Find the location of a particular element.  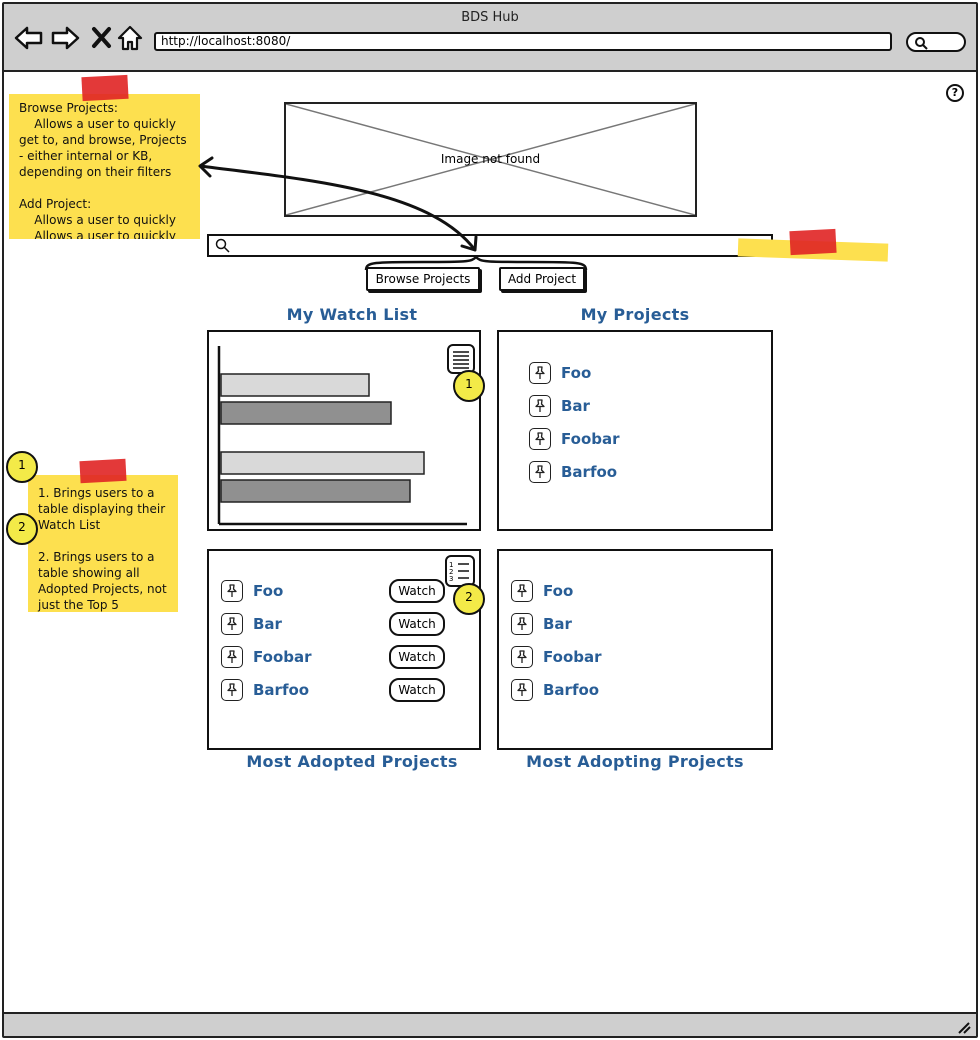

annotation-arrow is located at coordinates (338, 204).